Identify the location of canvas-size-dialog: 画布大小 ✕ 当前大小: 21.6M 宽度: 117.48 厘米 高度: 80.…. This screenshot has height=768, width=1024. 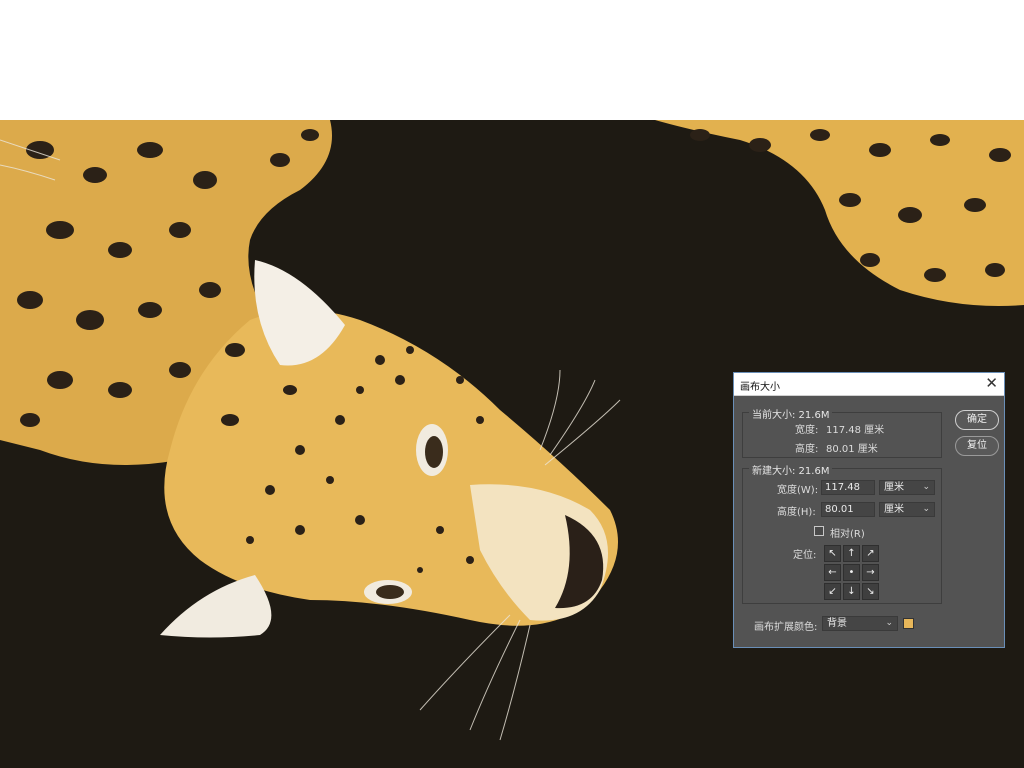
(869, 510).